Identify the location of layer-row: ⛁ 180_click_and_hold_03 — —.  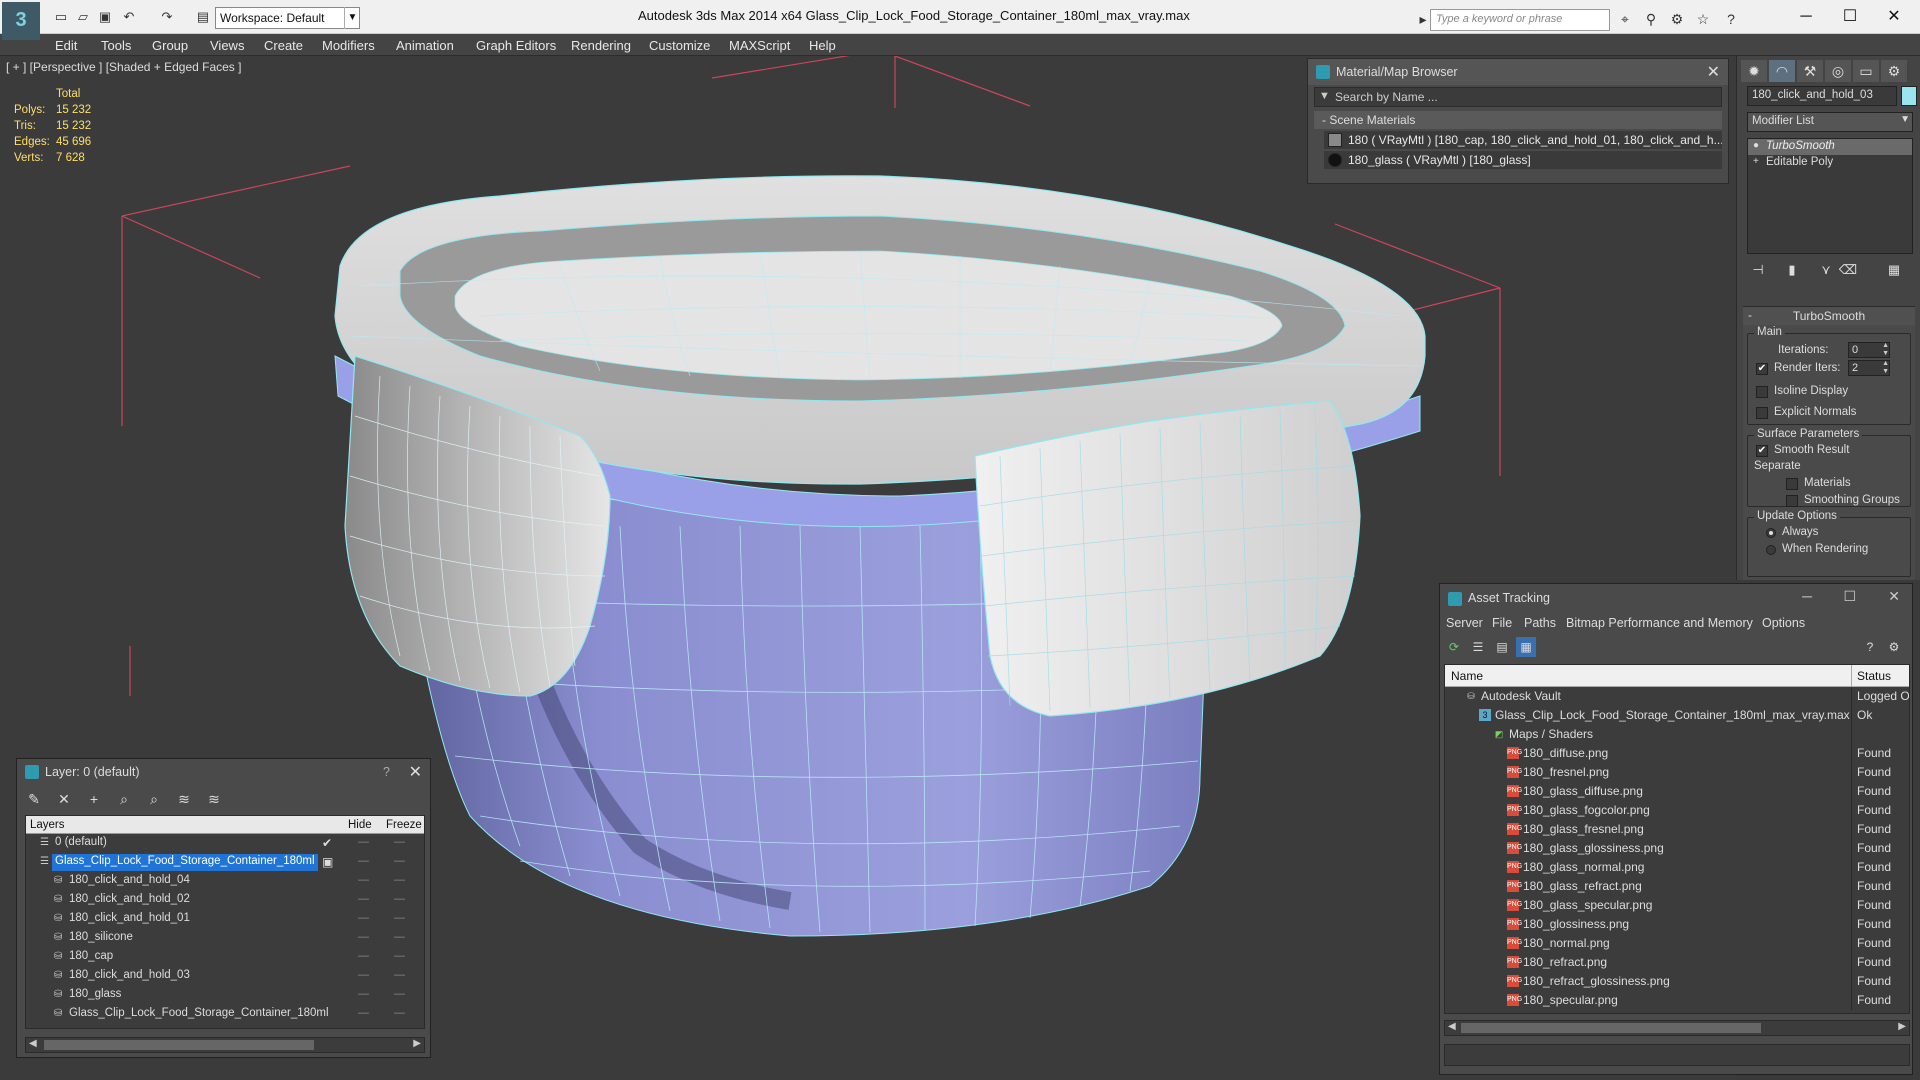
(225, 976).